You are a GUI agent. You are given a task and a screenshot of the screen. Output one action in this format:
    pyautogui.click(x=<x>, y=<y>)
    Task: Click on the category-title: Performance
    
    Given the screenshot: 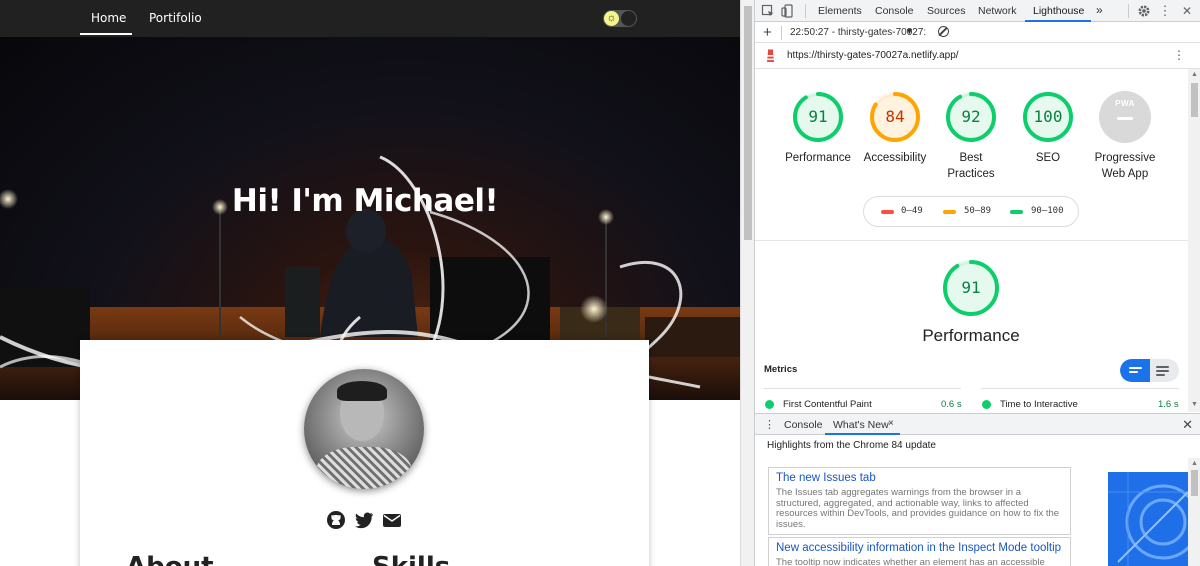 What is the action you would take?
    pyautogui.click(x=971, y=335)
    